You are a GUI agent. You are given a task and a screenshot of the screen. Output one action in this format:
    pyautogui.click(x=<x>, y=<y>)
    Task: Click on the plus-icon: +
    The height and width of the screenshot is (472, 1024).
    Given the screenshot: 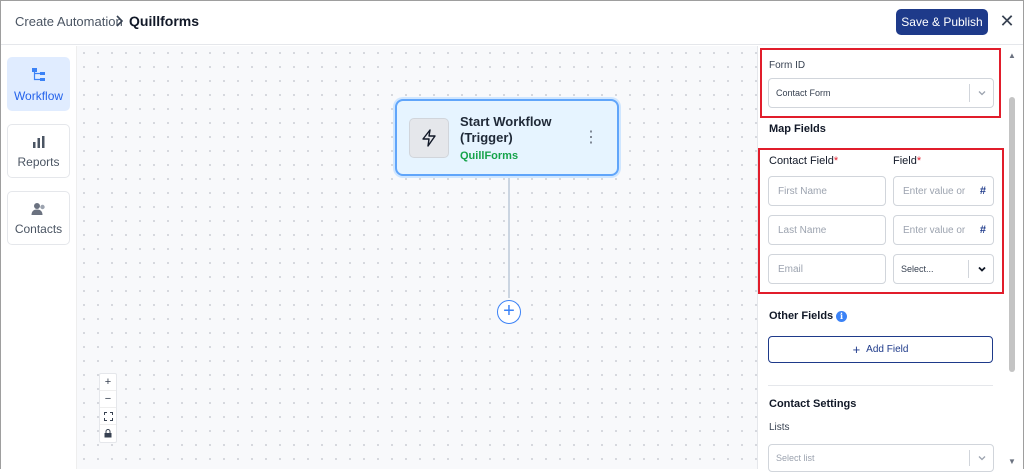 What is the action you would take?
    pyautogui.click(x=856, y=349)
    